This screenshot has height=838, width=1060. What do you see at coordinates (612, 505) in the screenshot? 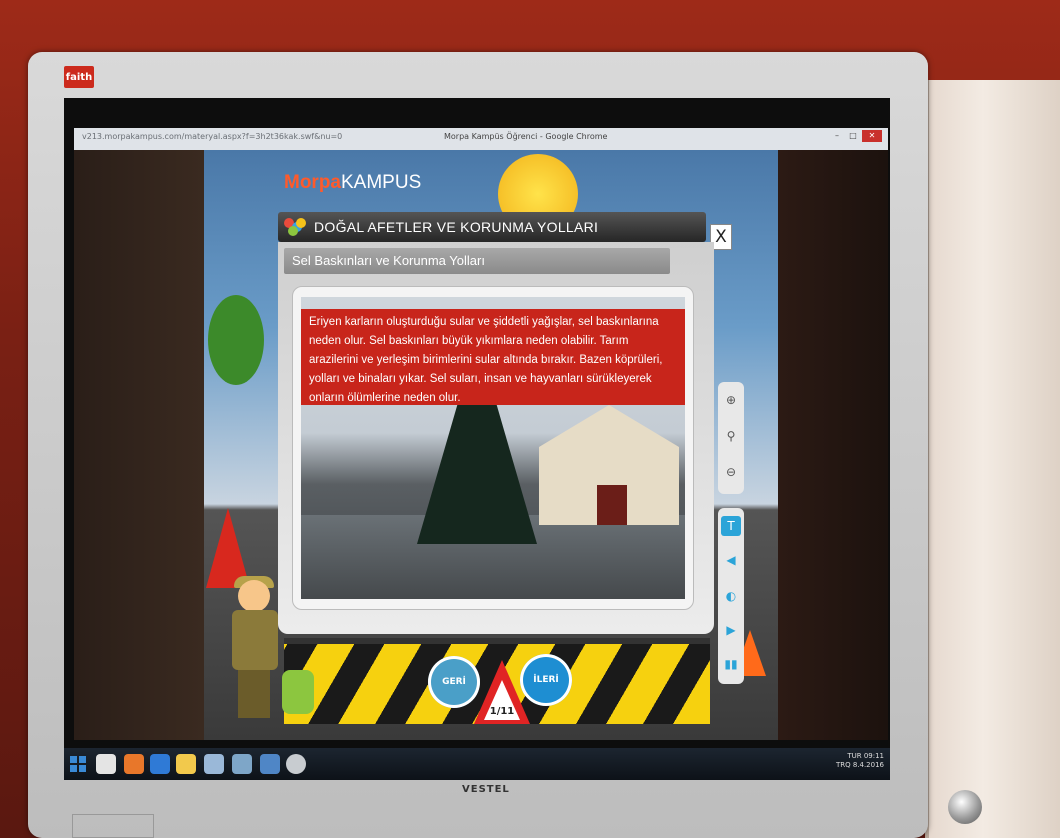
I see `house-door` at bounding box center [612, 505].